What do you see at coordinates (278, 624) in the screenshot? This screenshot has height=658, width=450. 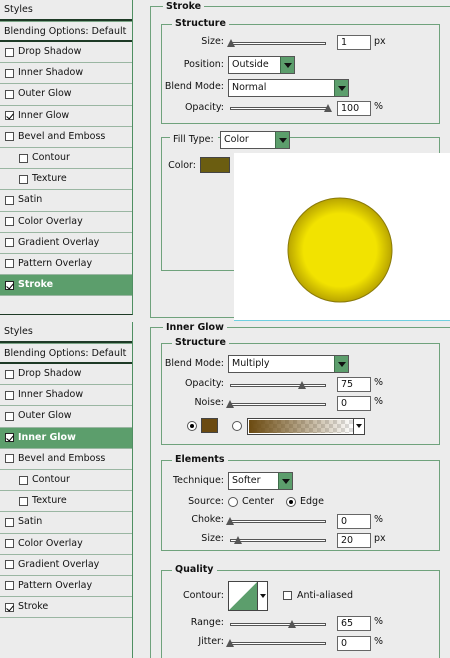 I see `range-slider` at bounding box center [278, 624].